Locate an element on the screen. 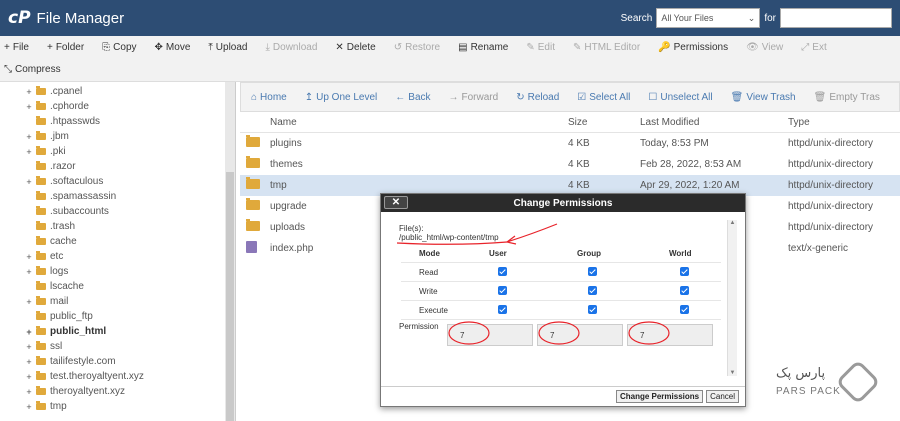  toolbar-download-button: ⤓ Download is located at coordinates (292, 47).